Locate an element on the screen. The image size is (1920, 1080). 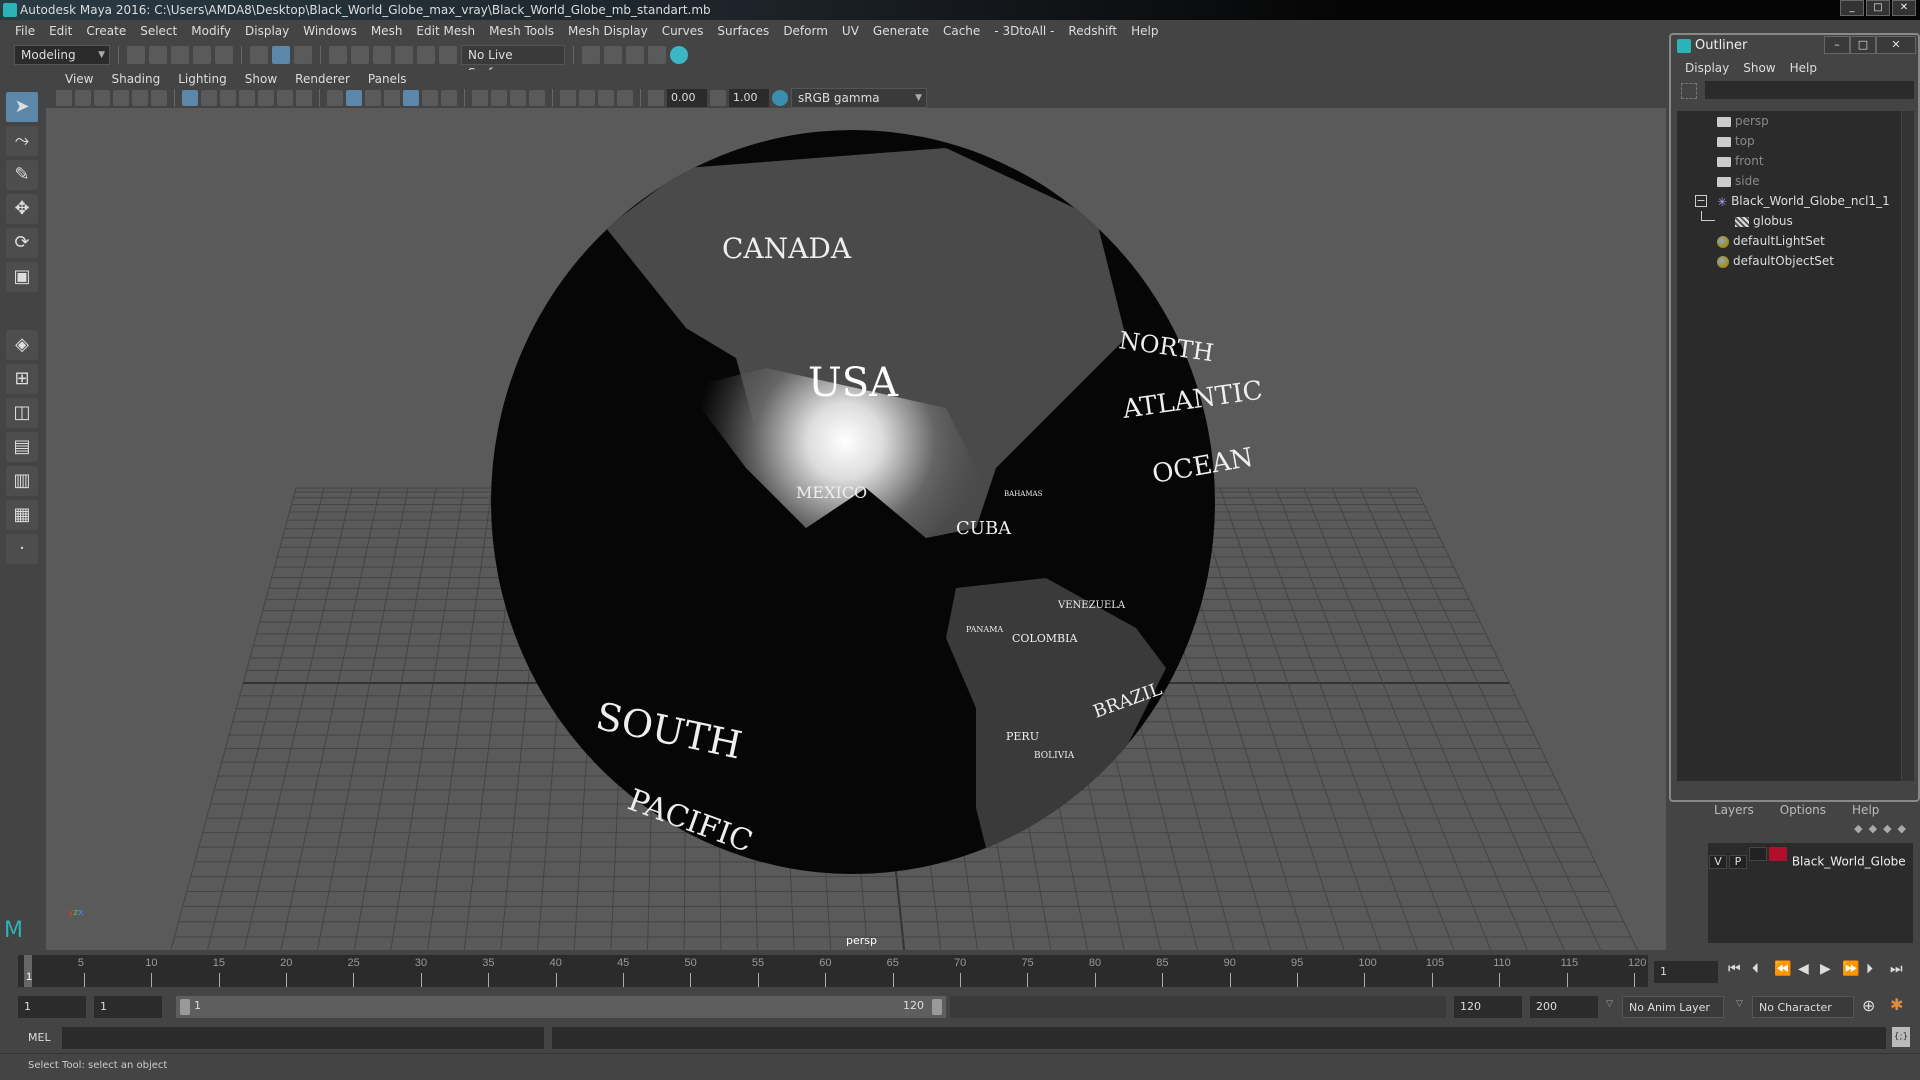
layer-type-toggle is located at coordinates (1758, 854).